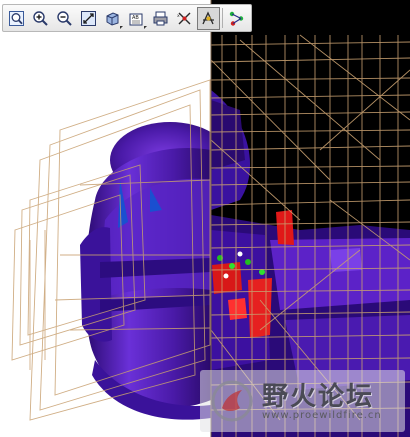  I want to click on datum-display-button: x, so click(184, 18).